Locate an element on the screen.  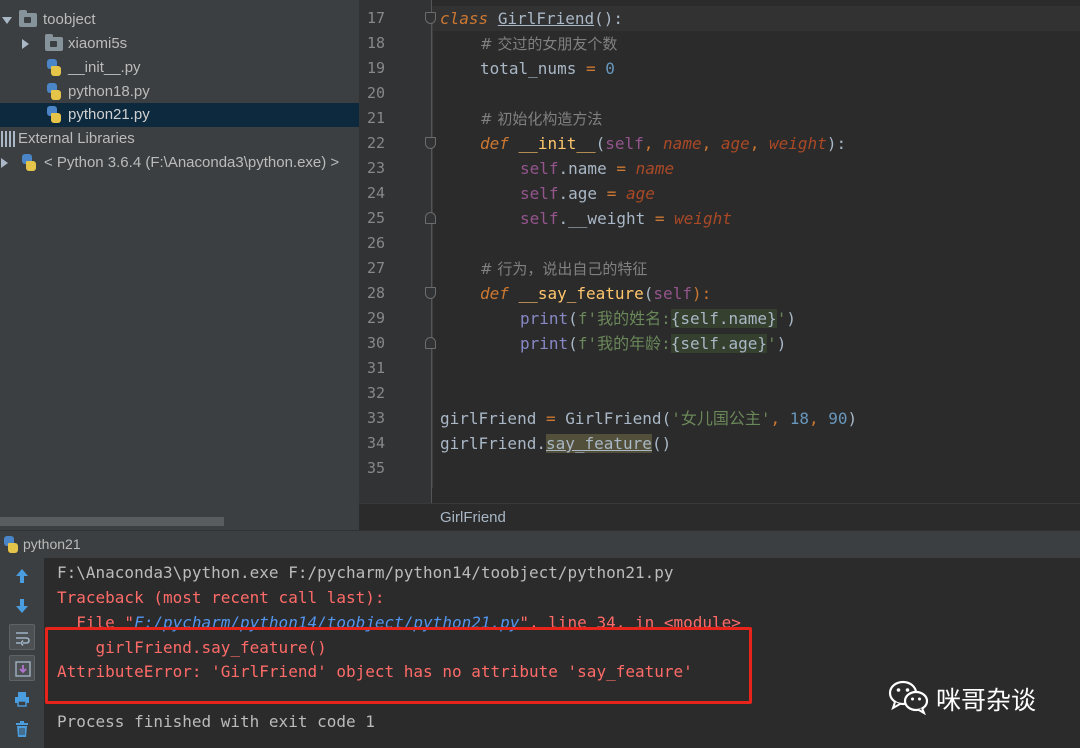
trash-icon is located at coordinates (22, 729).